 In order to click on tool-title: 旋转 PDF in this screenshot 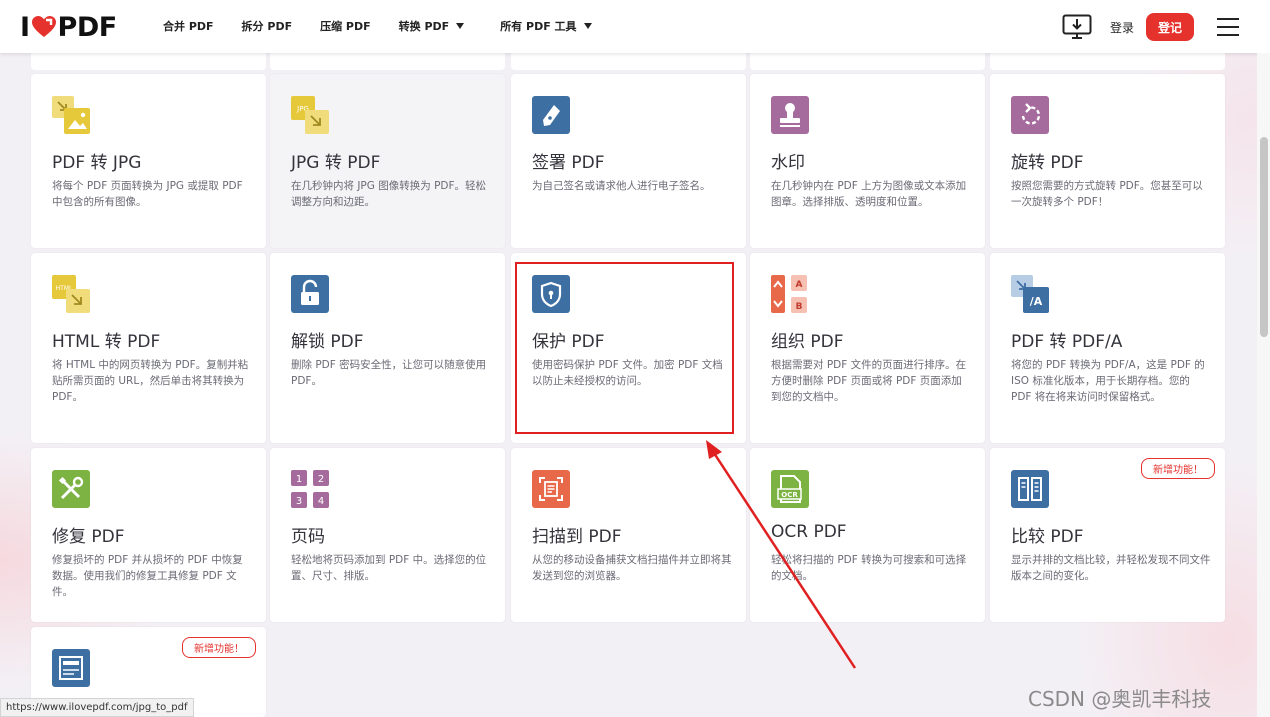, I will do `click(1047, 163)`.